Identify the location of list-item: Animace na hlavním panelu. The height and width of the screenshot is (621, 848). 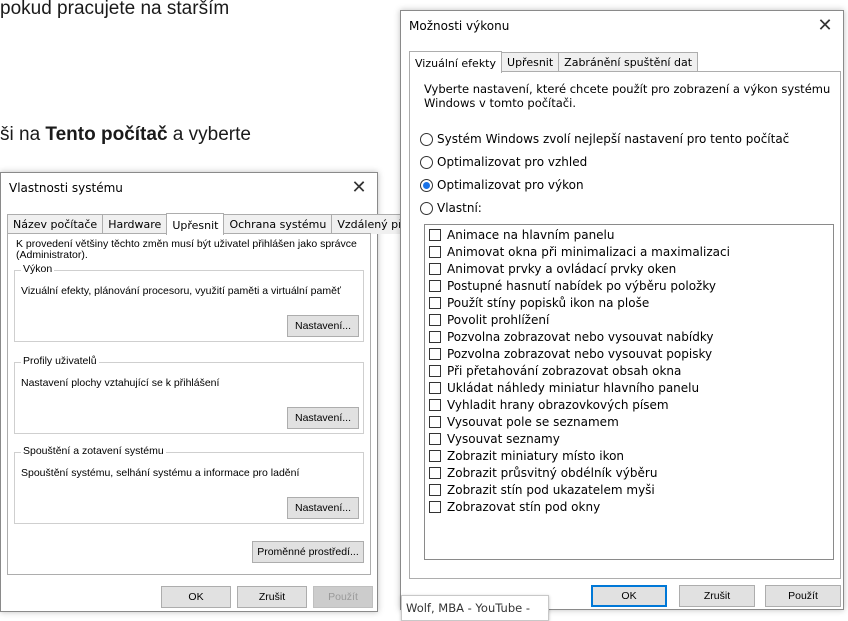
(522, 234).